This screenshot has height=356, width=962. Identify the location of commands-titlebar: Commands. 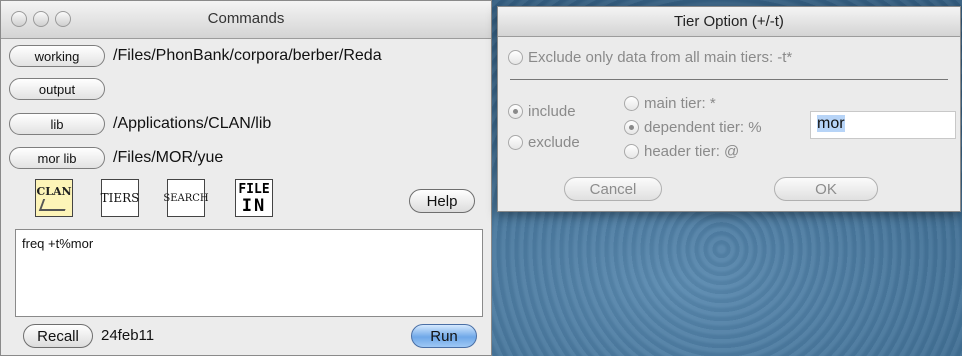
(246, 20).